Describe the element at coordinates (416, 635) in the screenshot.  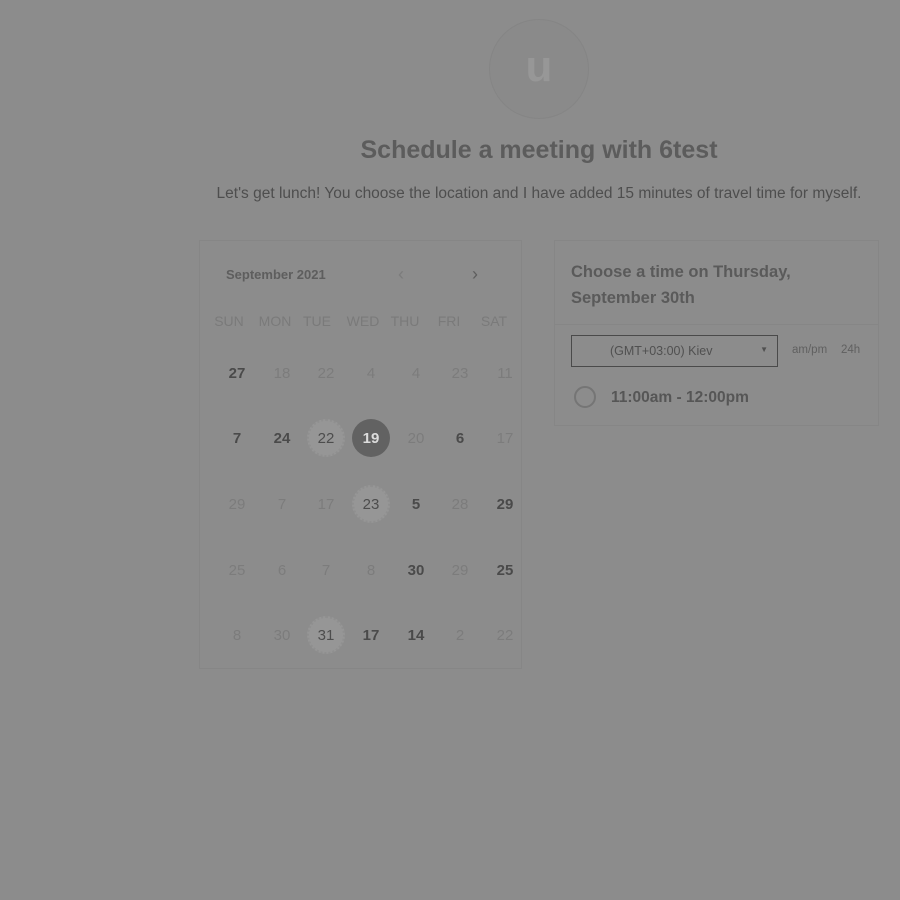
I see `calendar-day: 14` at that location.